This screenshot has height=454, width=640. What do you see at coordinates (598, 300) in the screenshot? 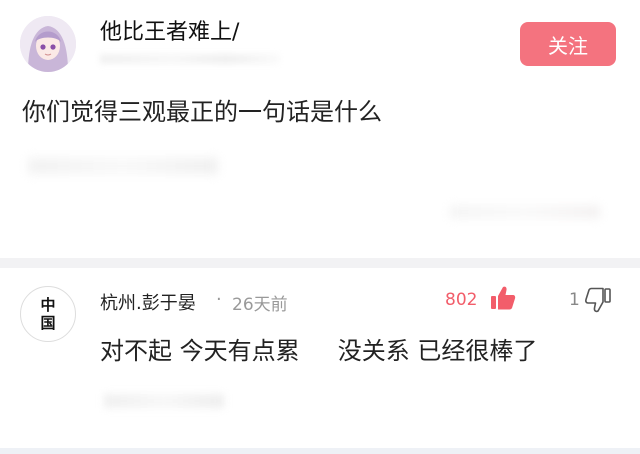
I see `thumb-down-icon` at bounding box center [598, 300].